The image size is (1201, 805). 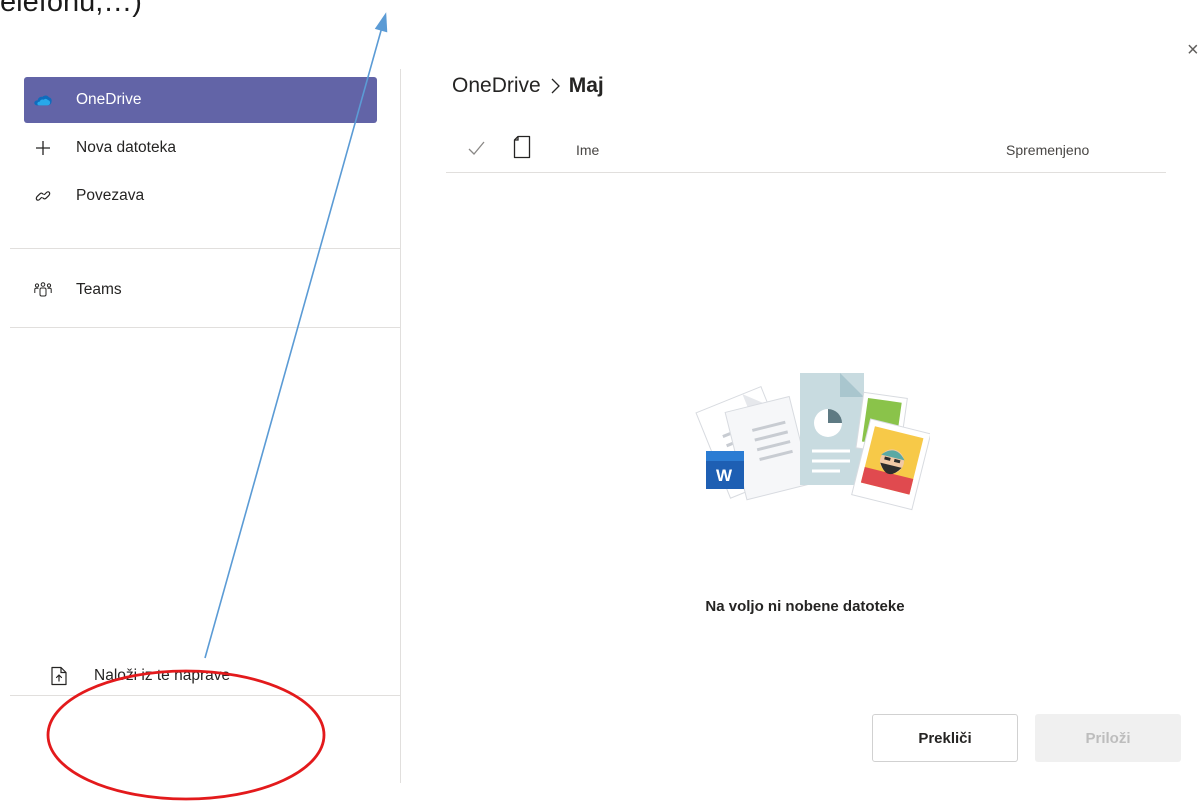 What do you see at coordinates (381, 22) in the screenshot?
I see `annotation-arrow-head` at bounding box center [381, 22].